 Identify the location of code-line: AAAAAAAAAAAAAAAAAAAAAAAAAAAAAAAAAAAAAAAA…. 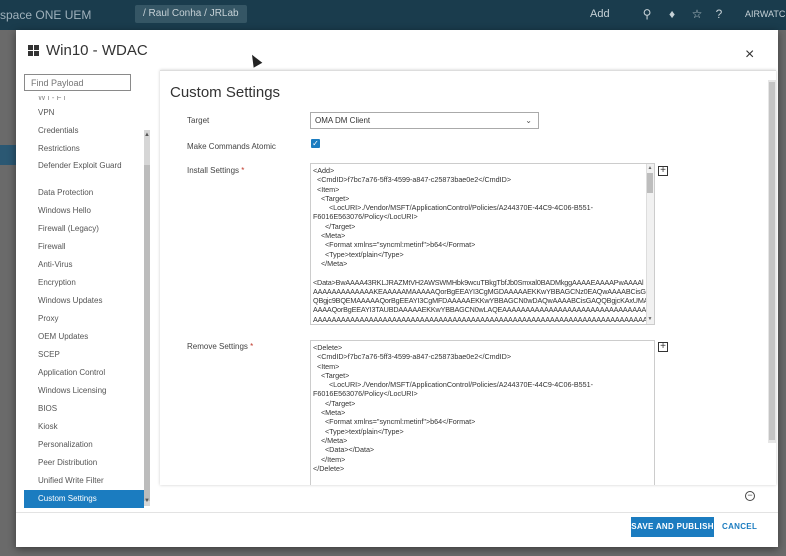
(484, 319).